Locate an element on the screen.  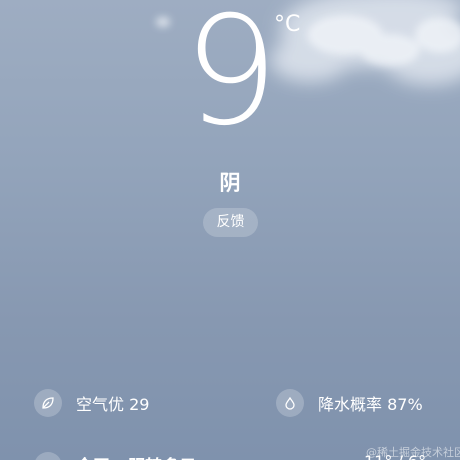
leaf-icon is located at coordinates (48, 403).